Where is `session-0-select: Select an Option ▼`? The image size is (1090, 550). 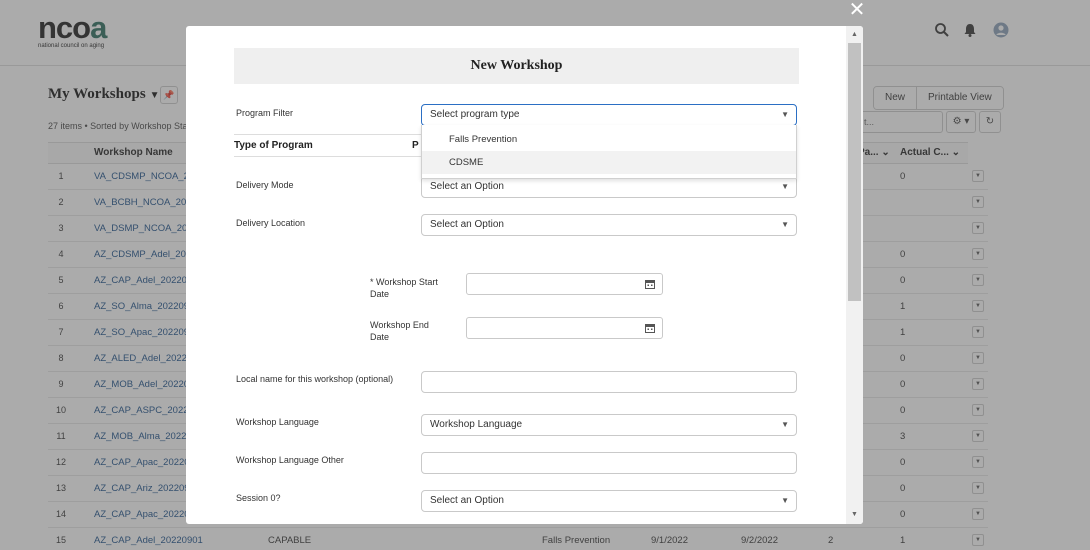
session-0-select: Select an Option ▼ is located at coordinates (609, 501).